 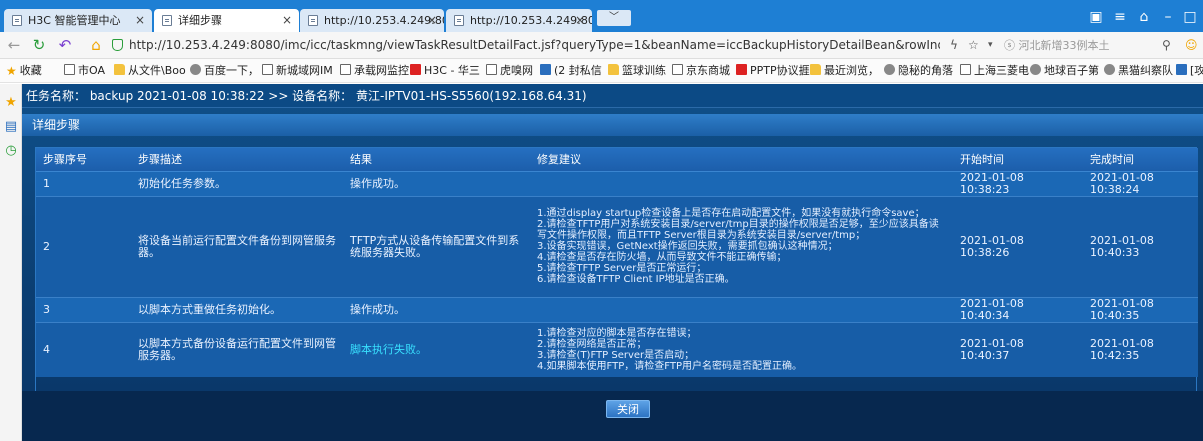 I want to click on search-input: ⓢ 河北新增33例本土, so click(x=1094, y=45).